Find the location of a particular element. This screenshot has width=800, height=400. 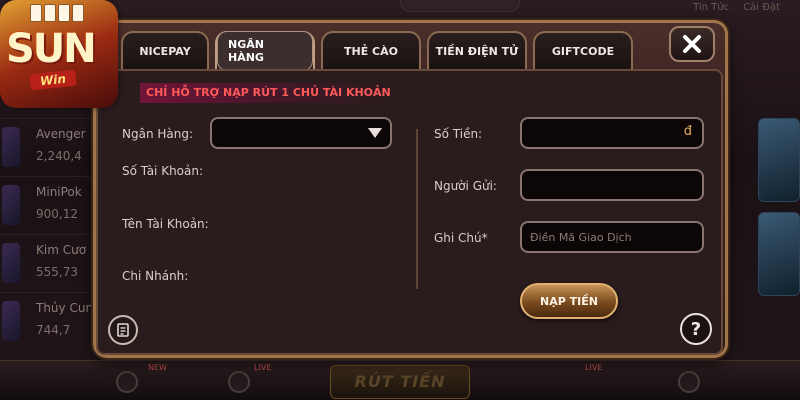

tab-label: GIFTCODE is located at coordinates (583, 51).